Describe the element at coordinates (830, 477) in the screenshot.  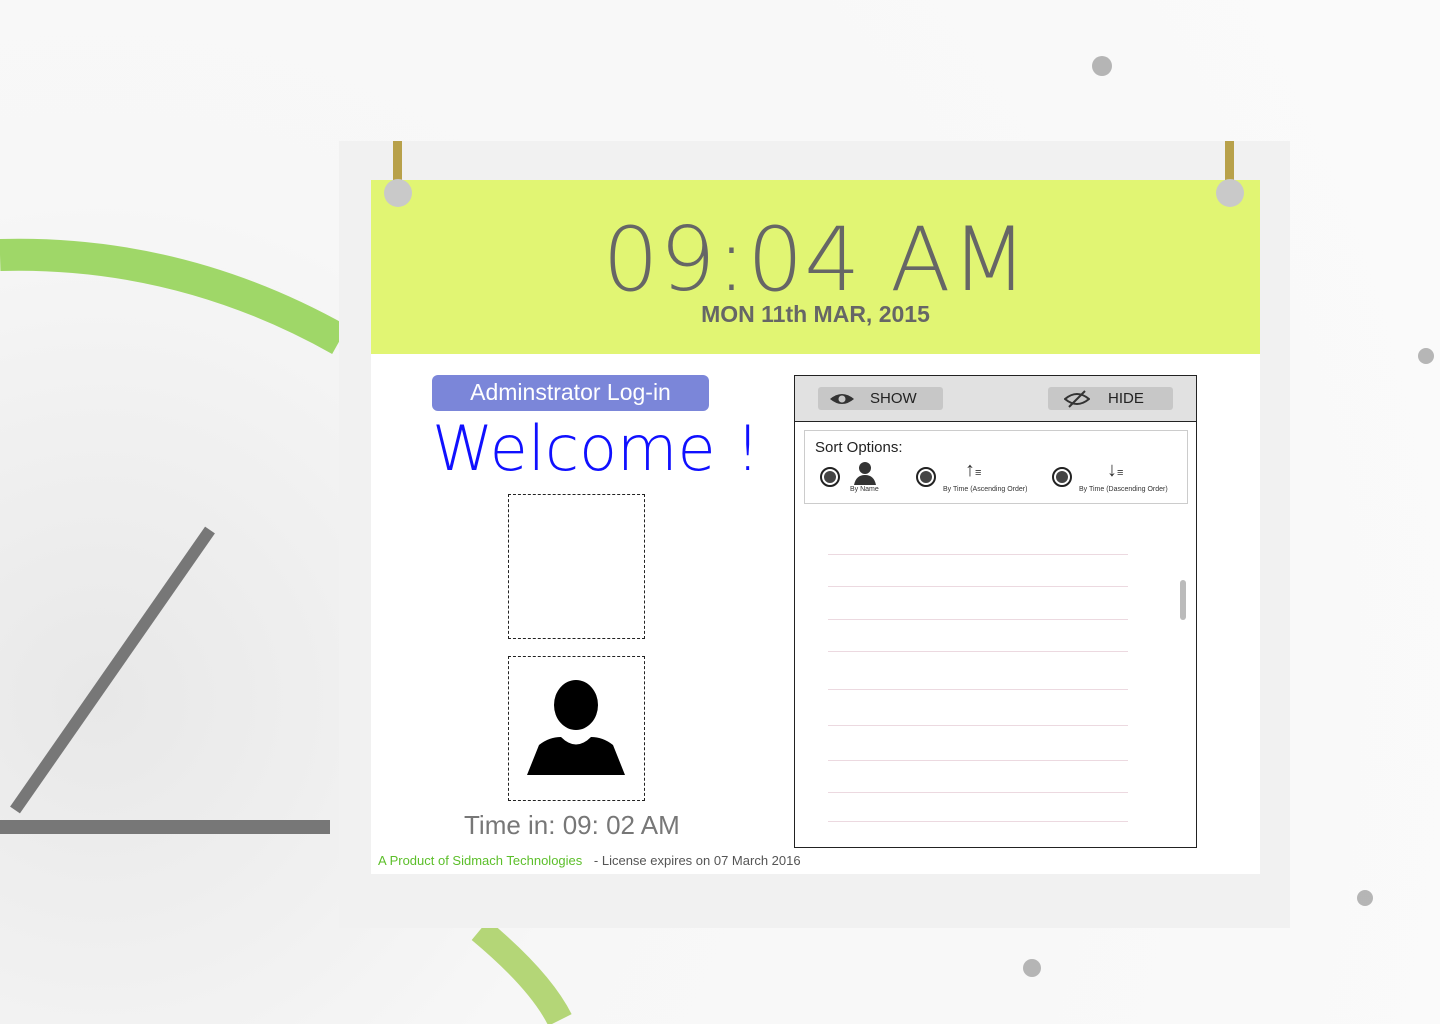
I see `sort-by-name-radio` at that location.